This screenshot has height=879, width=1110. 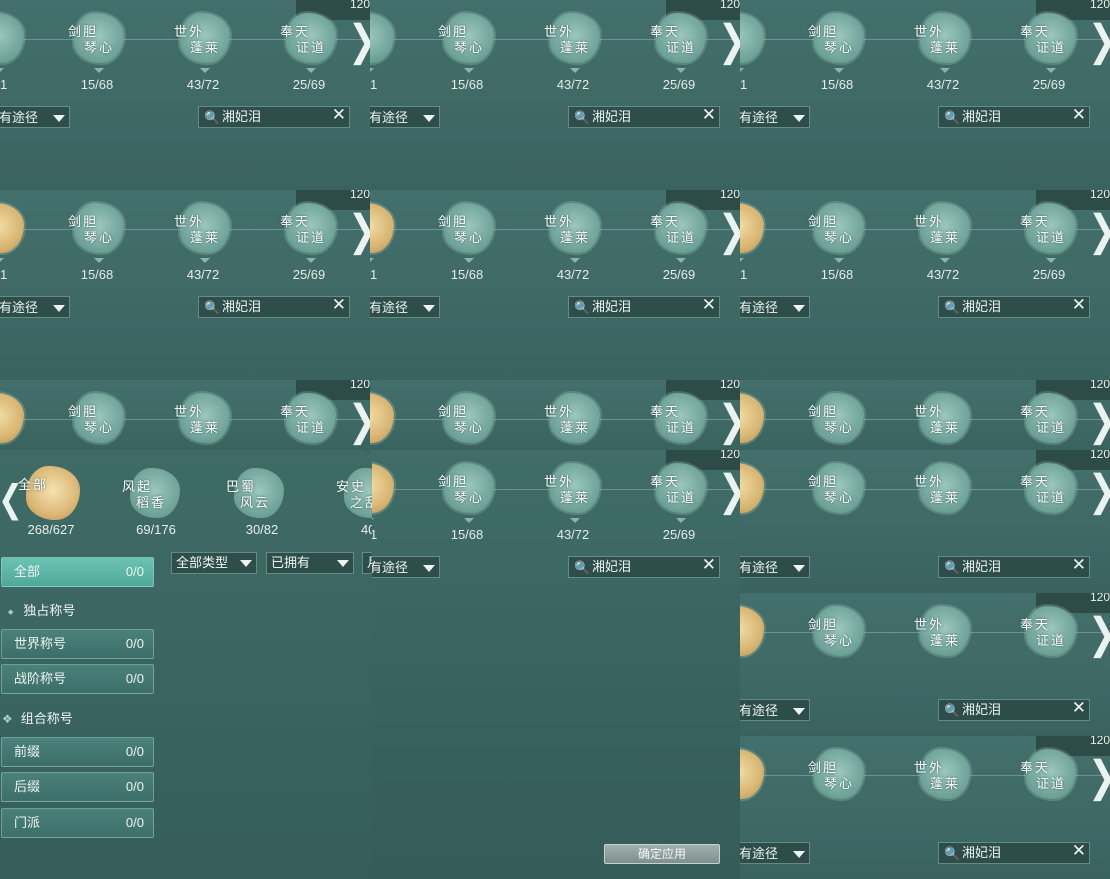 What do you see at coordinates (214, 563) in the screenshot?
I see `type-filter-dropdown: 全部类型` at bounding box center [214, 563].